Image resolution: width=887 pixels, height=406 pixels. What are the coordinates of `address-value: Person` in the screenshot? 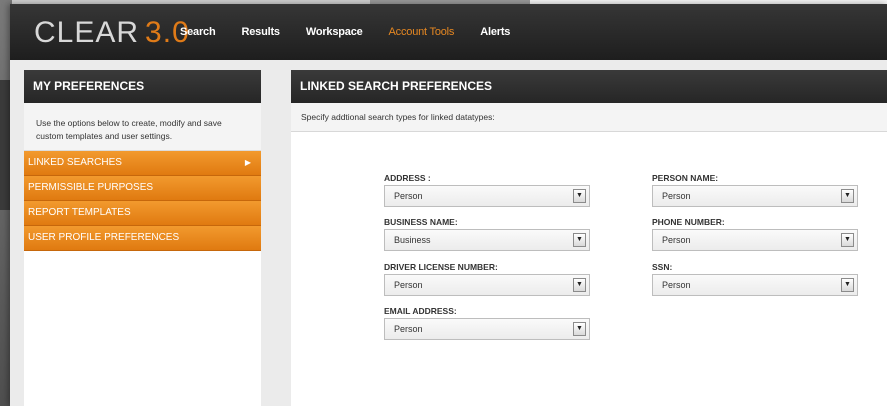 It's located at (408, 196).